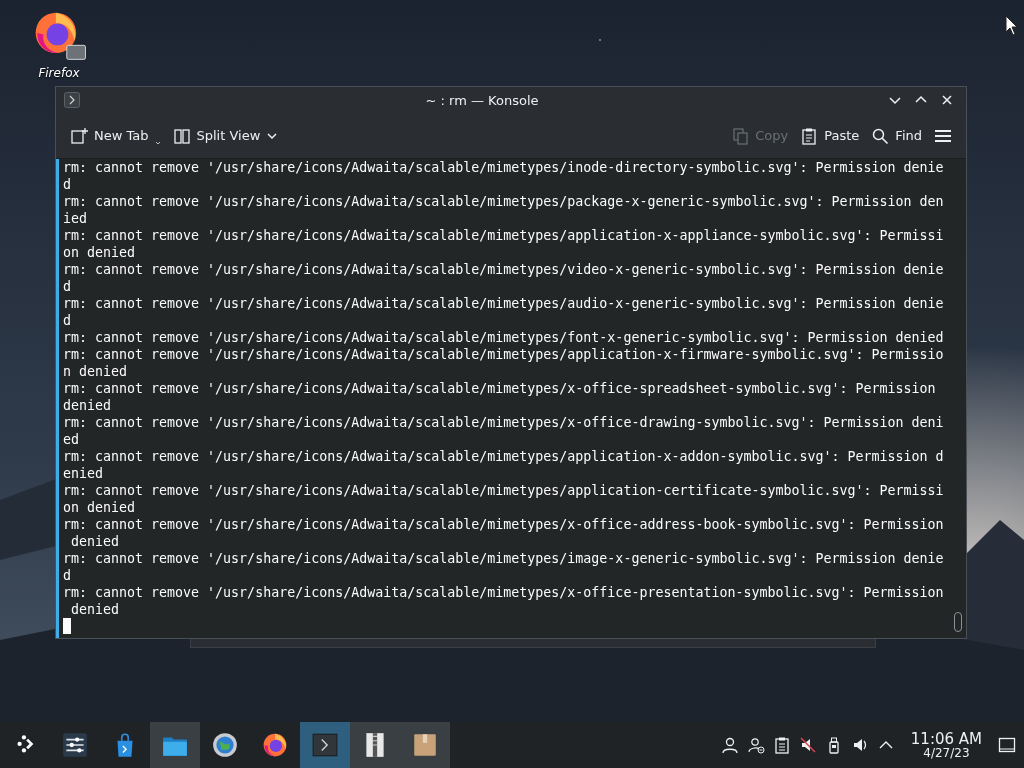 Image resolution: width=1024 pixels, height=768 pixels. What do you see at coordinates (79, 135) in the screenshot?
I see `new-tab-icon` at bounding box center [79, 135].